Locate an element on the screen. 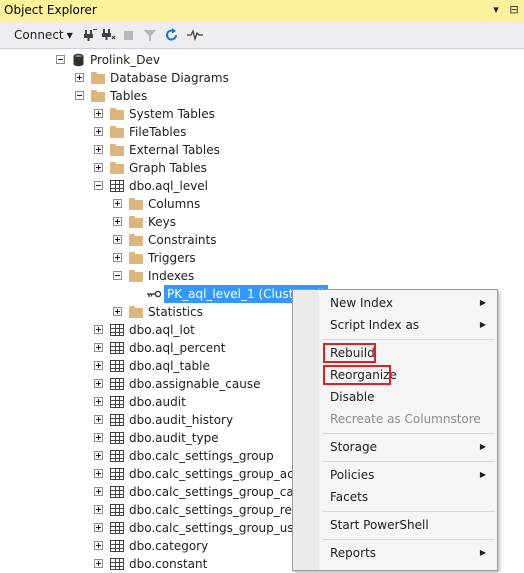  menu-item-reports: Reports ▶ is located at coordinates (395, 553).